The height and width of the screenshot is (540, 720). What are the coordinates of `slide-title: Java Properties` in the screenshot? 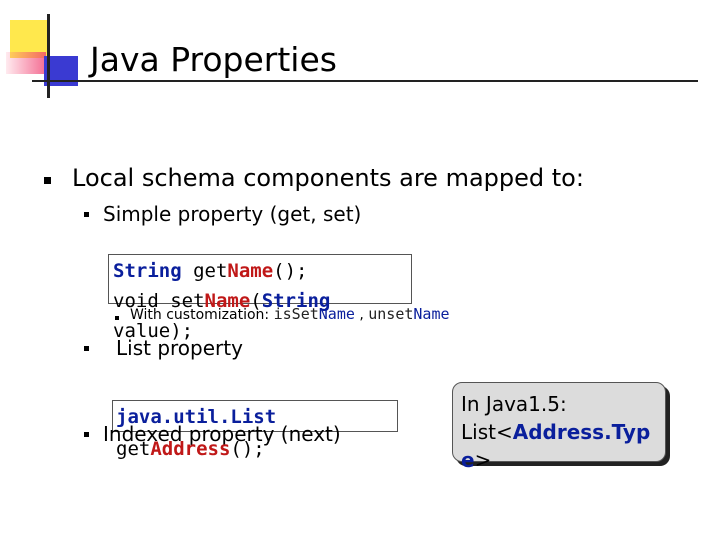 It's located at (213, 59).